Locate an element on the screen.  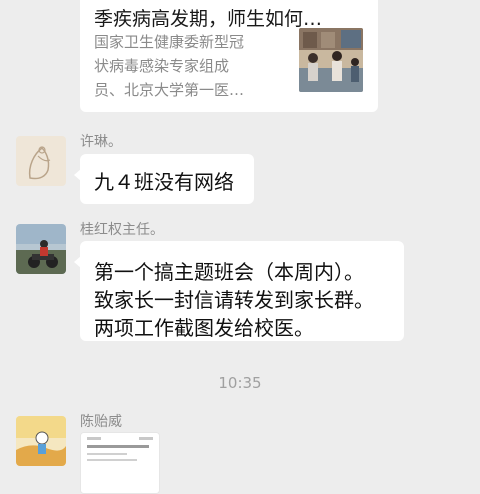
message-text: 第一个搞主题班会（本周内）。 is located at coordinates (229, 272).